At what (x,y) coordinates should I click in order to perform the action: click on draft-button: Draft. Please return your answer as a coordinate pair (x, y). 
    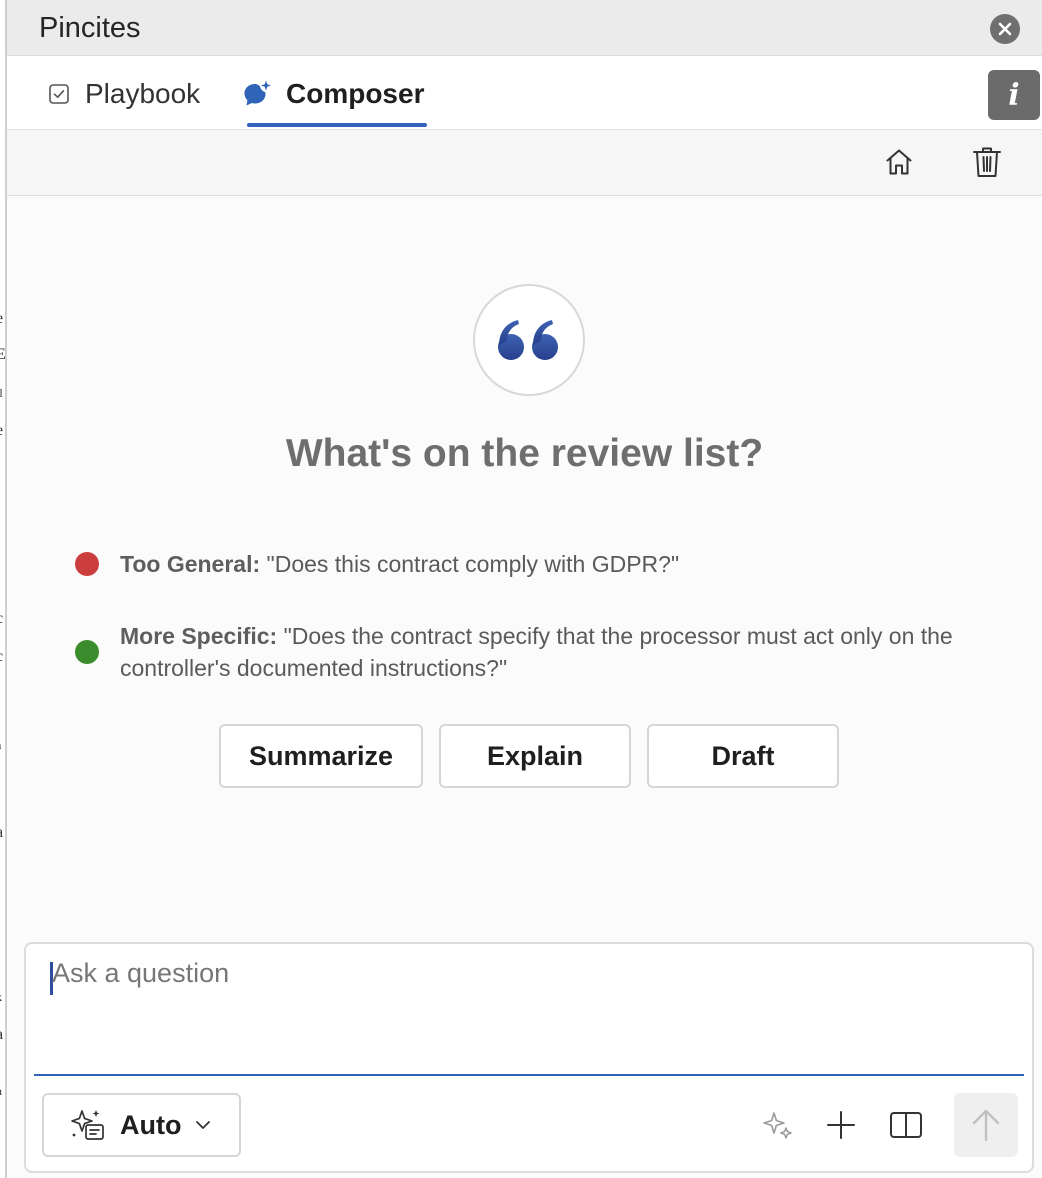
    Looking at the image, I should click on (743, 756).